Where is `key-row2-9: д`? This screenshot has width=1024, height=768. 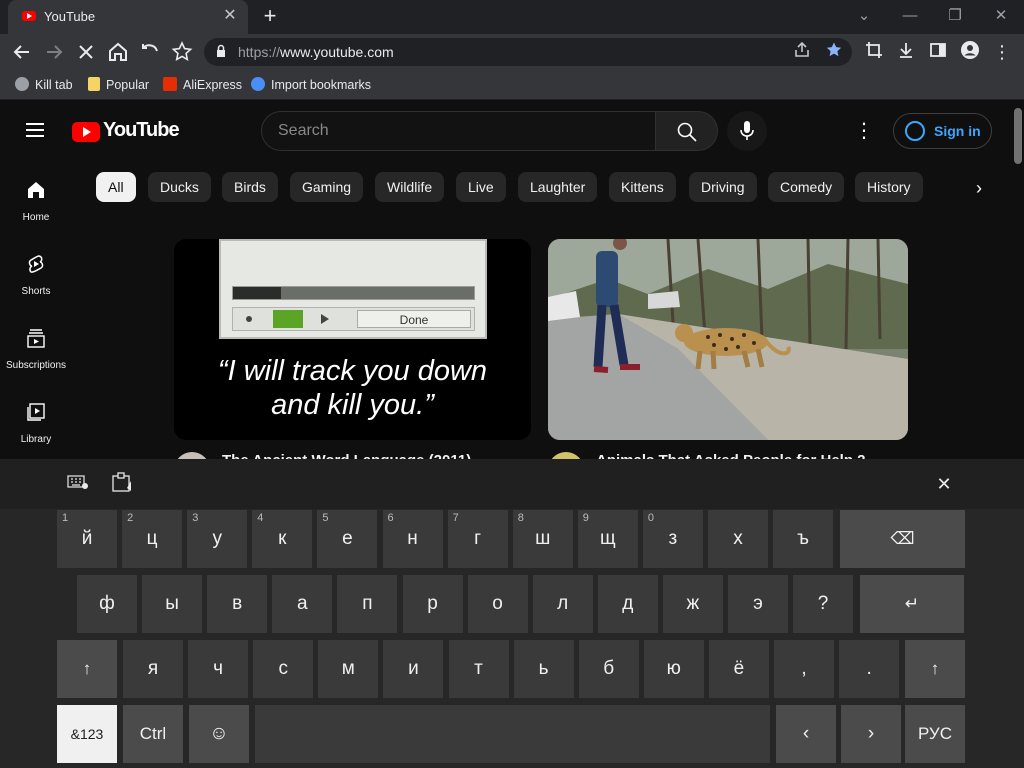 key-row2-9: д is located at coordinates (627, 604).